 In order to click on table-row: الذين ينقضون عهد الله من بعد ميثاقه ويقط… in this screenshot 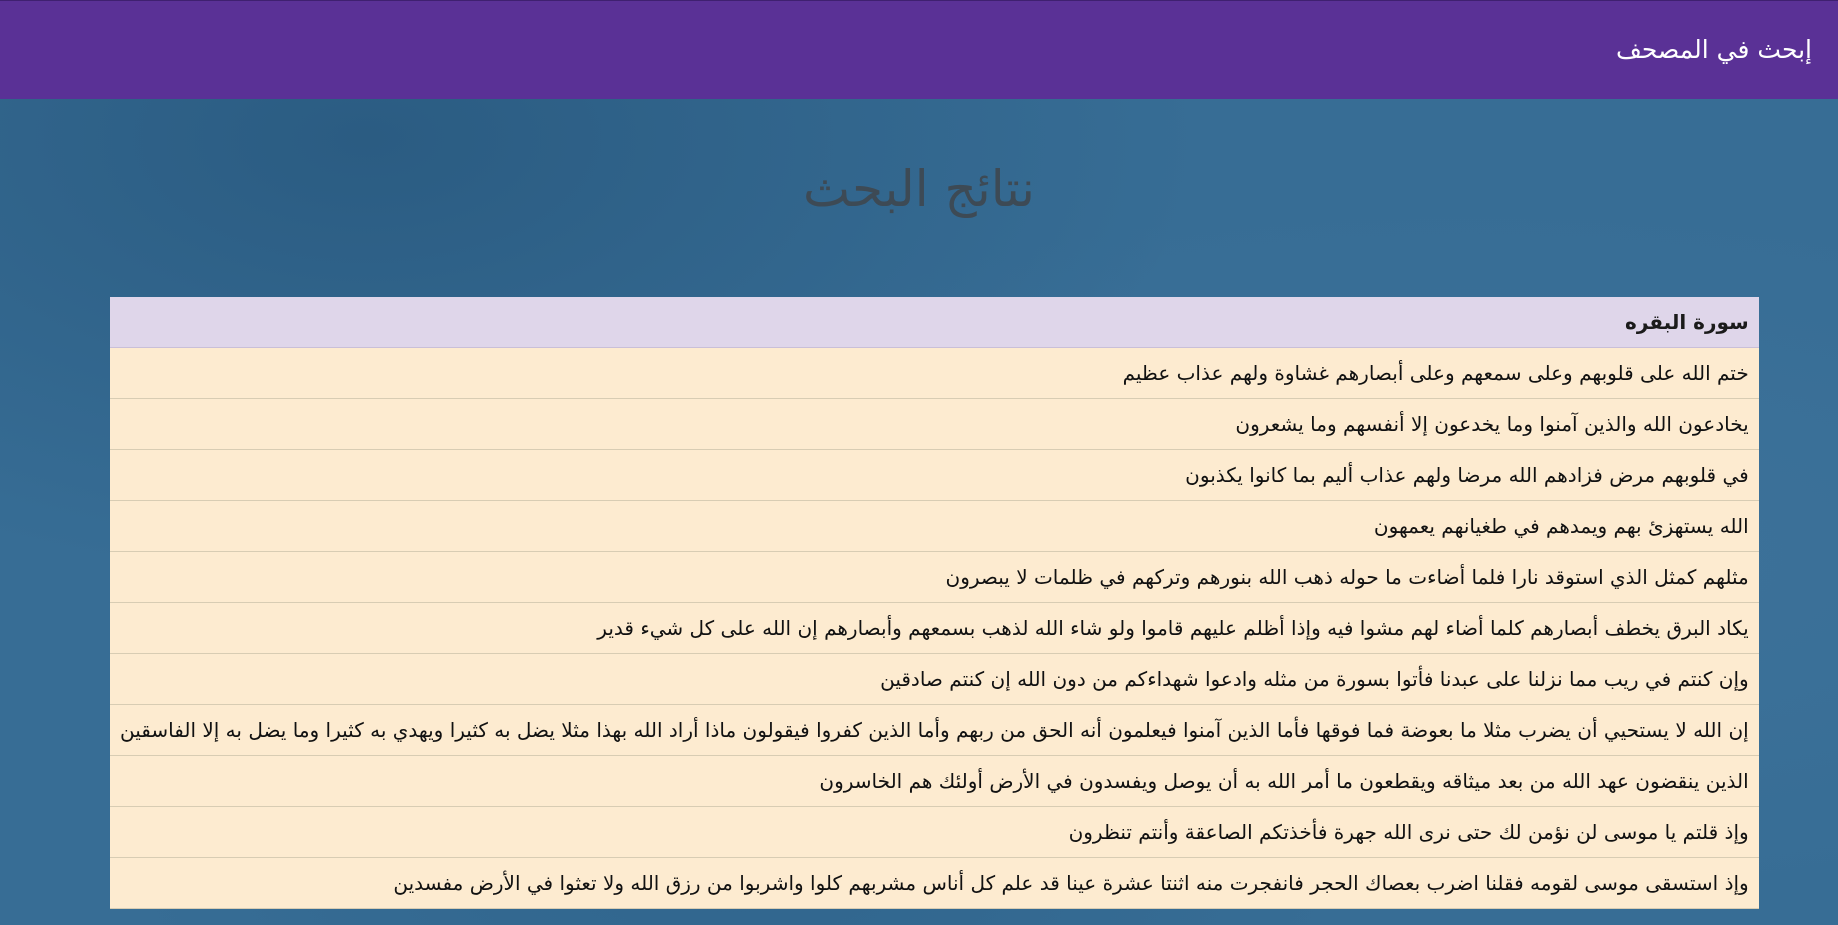, I will do `click(934, 781)`.